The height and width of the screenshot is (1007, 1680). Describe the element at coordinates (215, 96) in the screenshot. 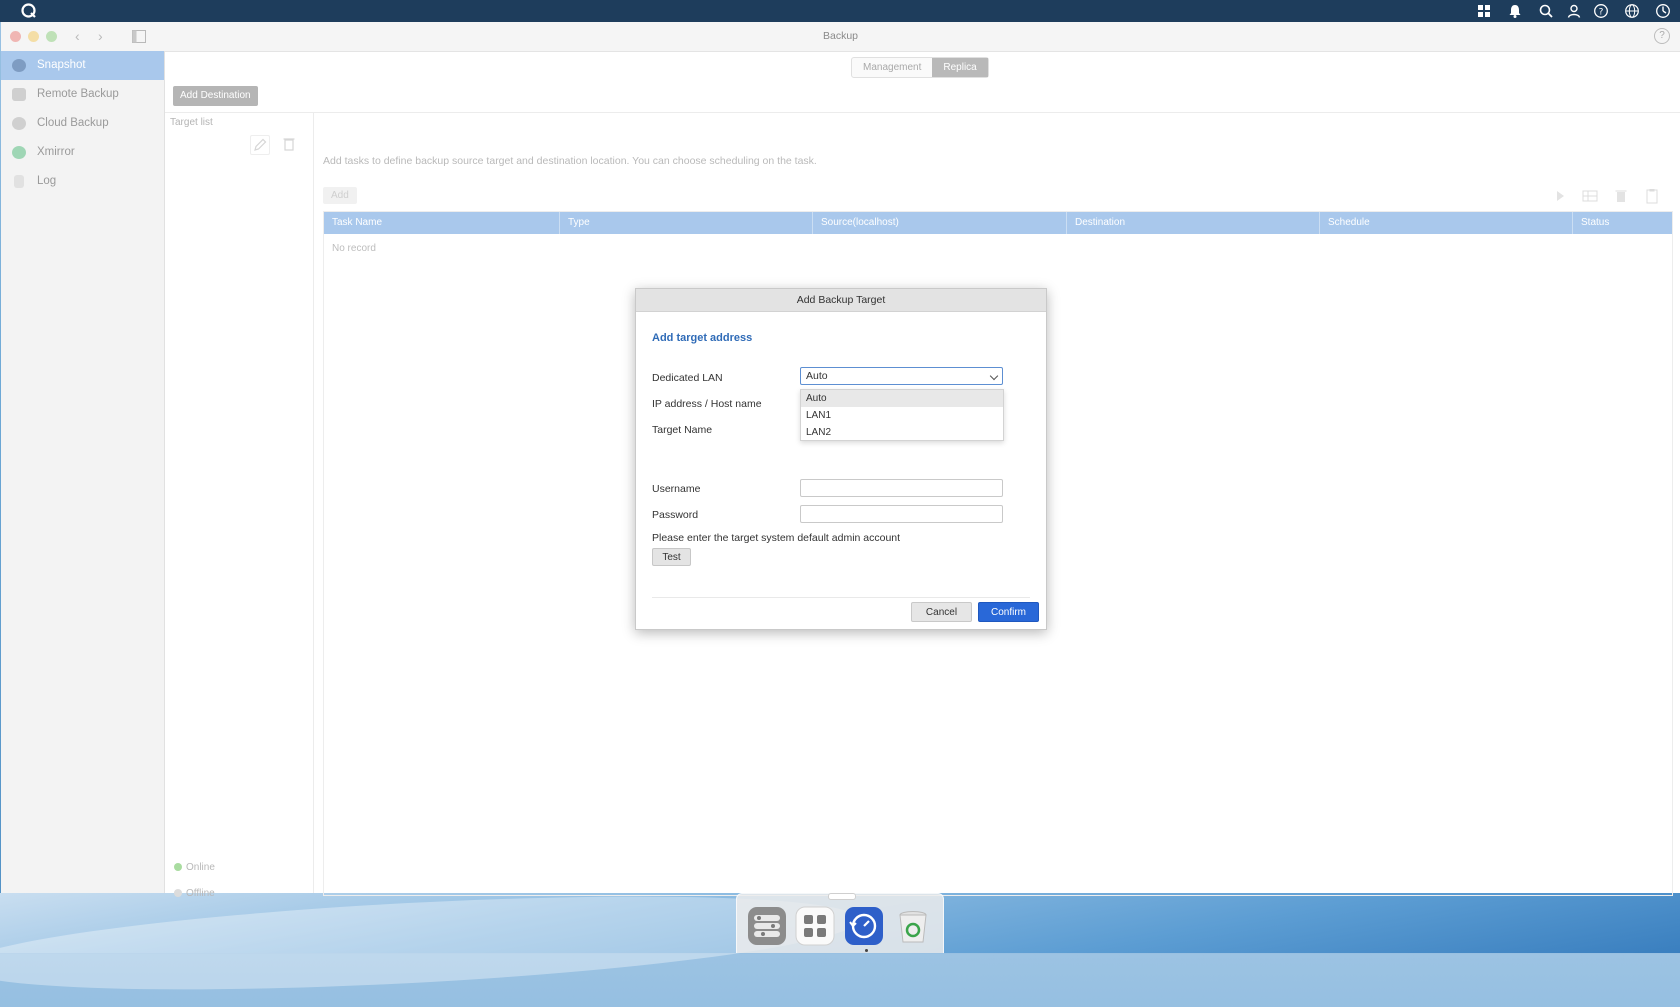

I see `add-destination-button: Add Destination` at that location.